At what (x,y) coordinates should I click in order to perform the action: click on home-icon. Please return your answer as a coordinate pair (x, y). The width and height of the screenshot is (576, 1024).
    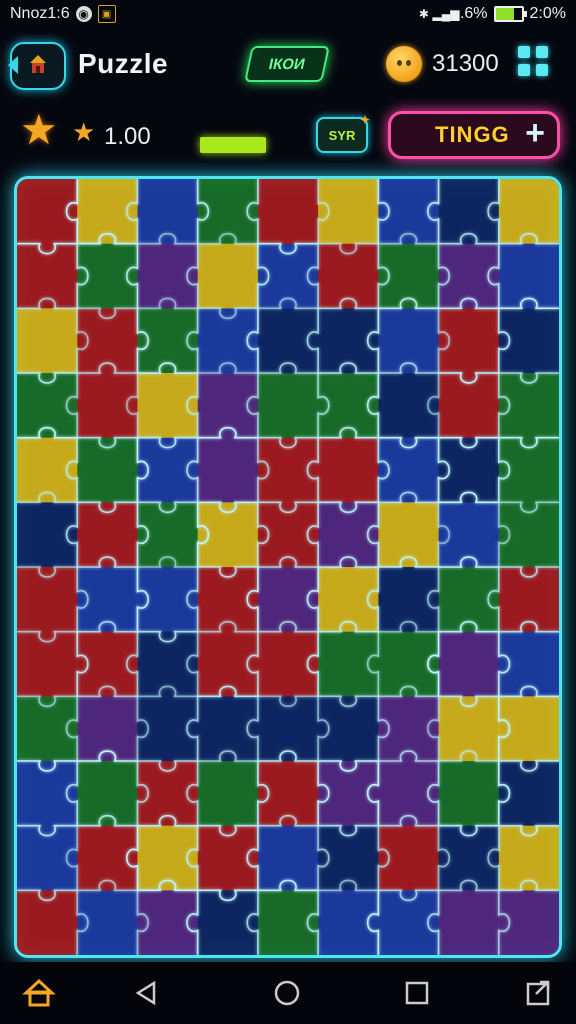
    Looking at the image, I should click on (39, 993).